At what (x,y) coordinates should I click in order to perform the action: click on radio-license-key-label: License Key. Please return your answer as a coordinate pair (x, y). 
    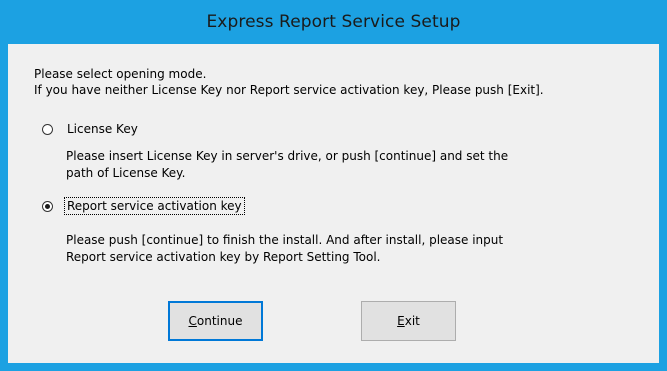
    Looking at the image, I should click on (102, 129).